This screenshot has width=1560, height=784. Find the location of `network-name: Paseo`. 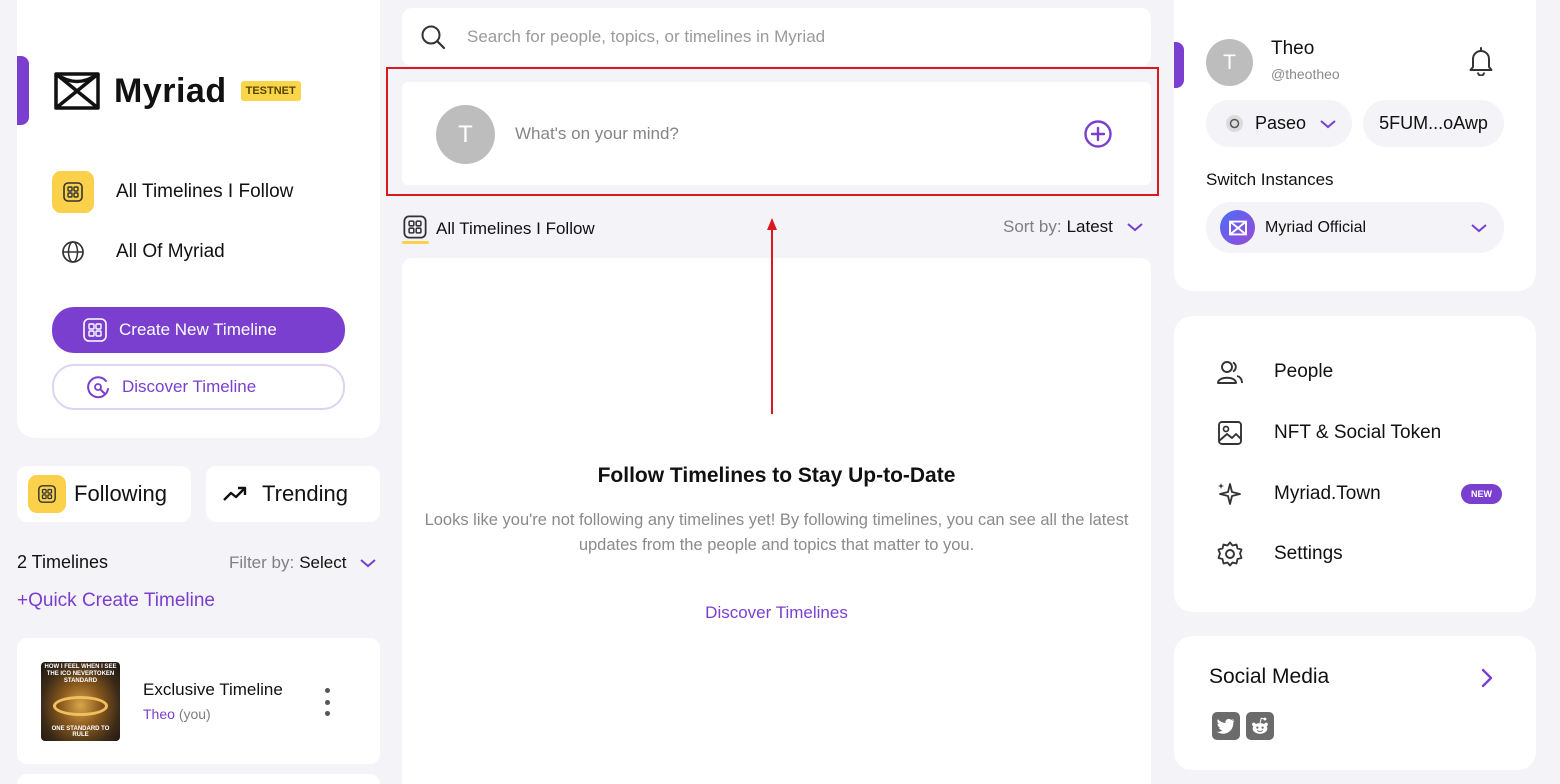

network-name: Paseo is located at coordinates (1281, 123).